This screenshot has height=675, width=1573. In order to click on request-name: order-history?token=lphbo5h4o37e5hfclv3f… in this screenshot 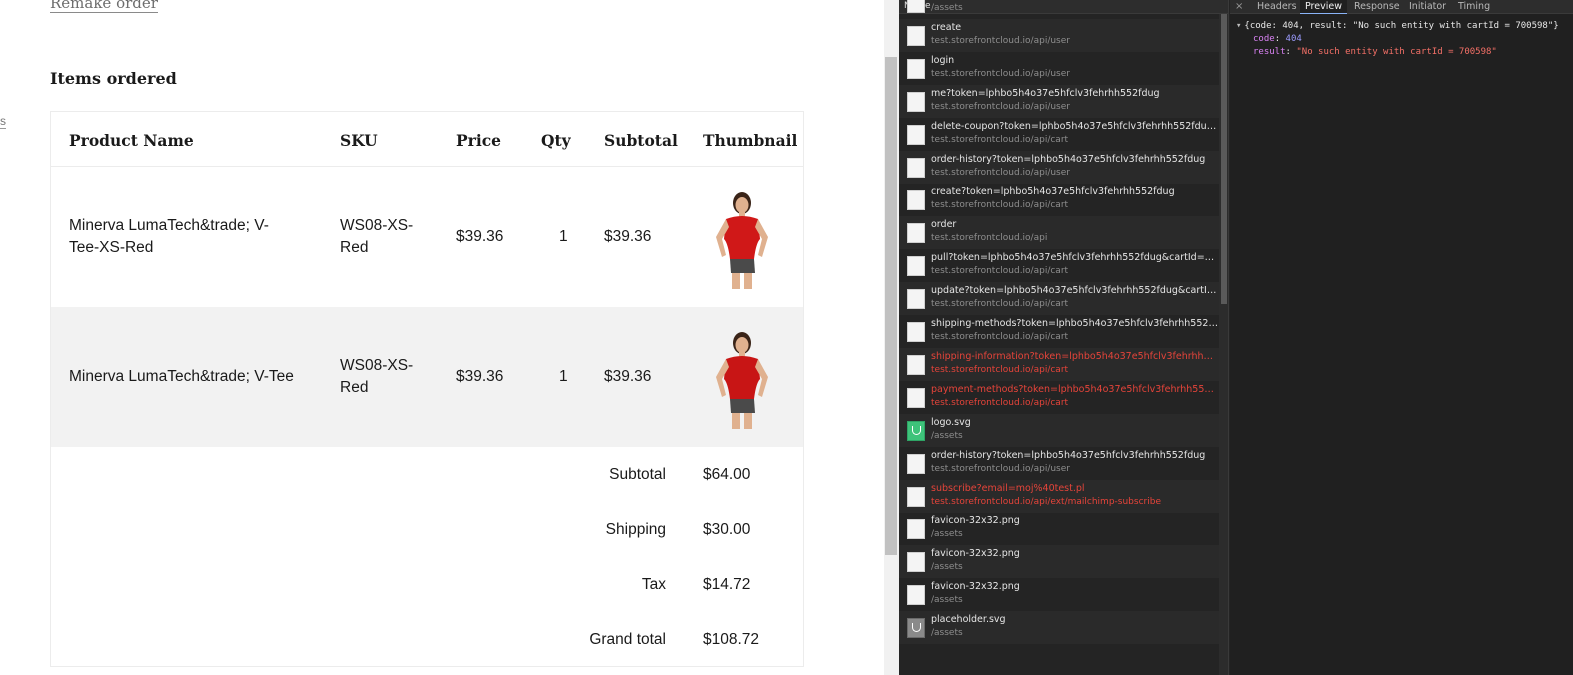, I will do `click(1068, 159)`.